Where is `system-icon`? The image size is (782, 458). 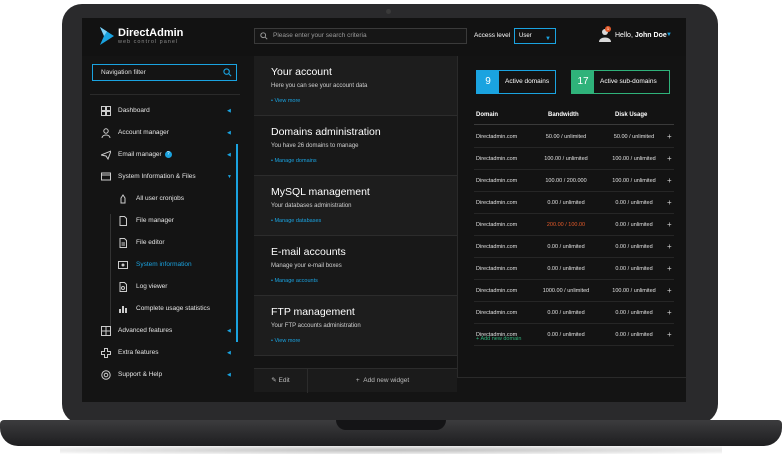
system-icon is located at coordinates (106, 176).